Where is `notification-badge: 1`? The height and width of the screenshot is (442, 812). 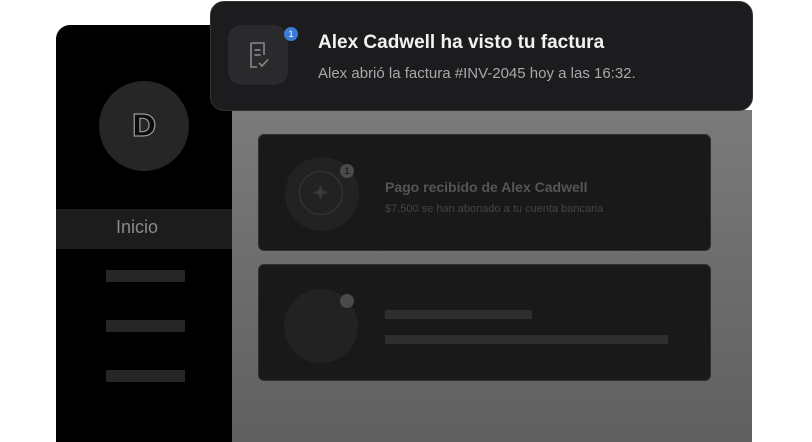
notification-badge: 1 is located at coordinates (291, 34).